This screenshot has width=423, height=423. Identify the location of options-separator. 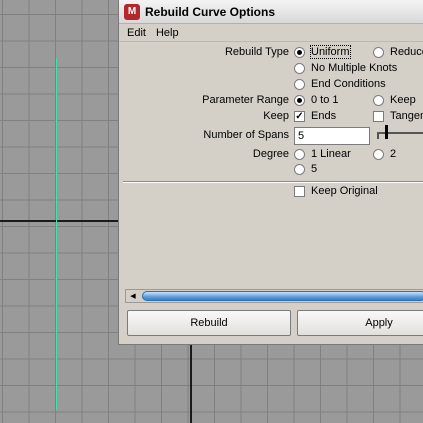
(273, 182).